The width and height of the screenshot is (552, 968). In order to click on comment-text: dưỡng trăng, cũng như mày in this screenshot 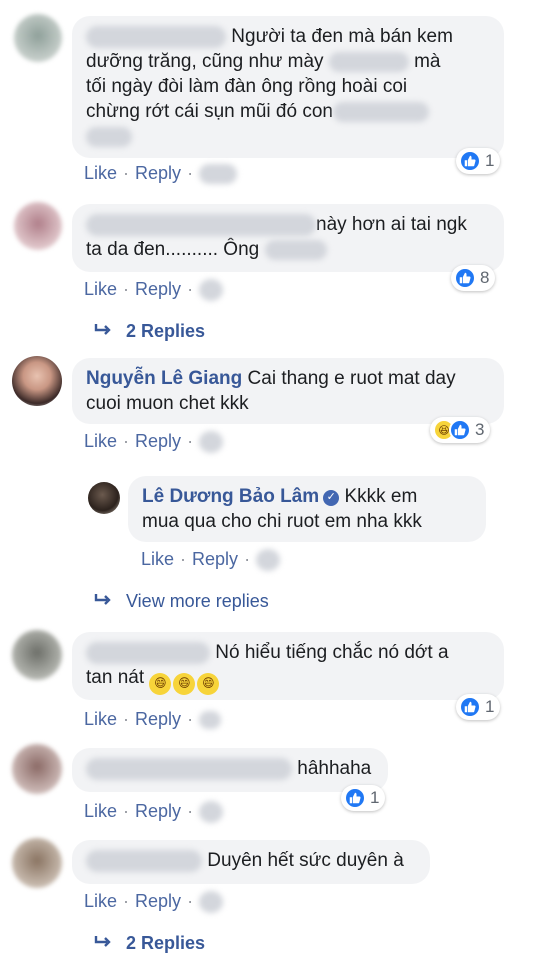, I will do `click(205, 61)`.